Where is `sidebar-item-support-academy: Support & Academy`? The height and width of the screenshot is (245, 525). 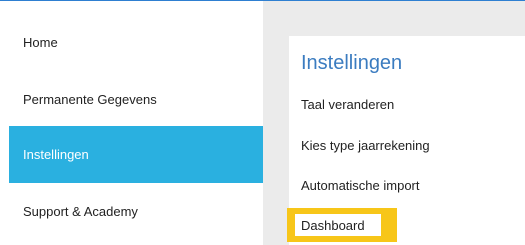 sidebar-item-support-academy: Support & Academy is located at coordinates (136, 211).